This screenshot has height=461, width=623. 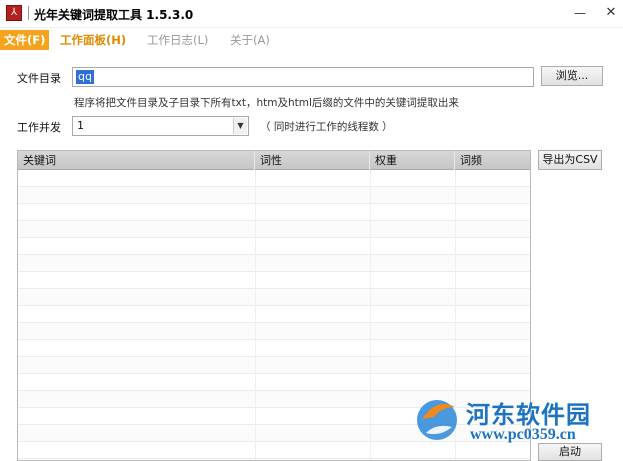 I want to click on column-header-weight: 权重, so click(x=412, y=160).